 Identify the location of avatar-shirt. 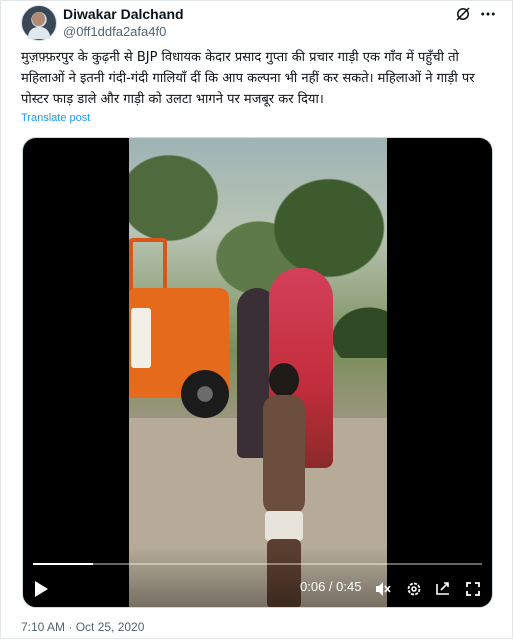
(39, 33).